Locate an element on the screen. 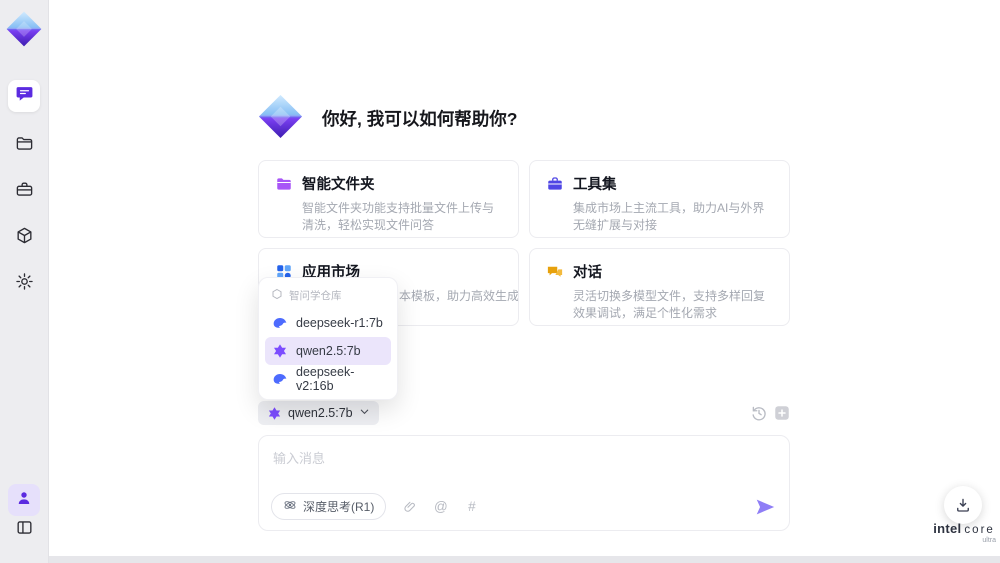 This screenshot has height=563, width=1000. cube-icon is located at coordinates (24, 238).